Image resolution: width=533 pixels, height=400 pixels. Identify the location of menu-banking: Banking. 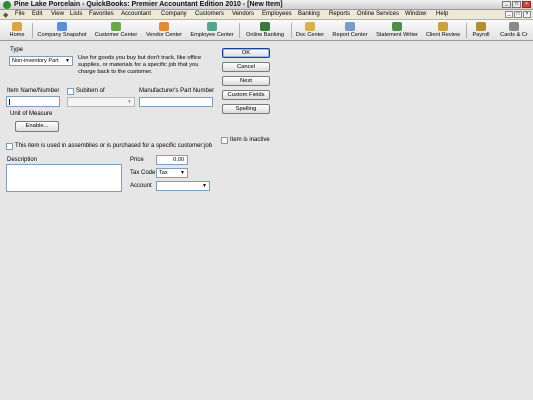
(309, 14).